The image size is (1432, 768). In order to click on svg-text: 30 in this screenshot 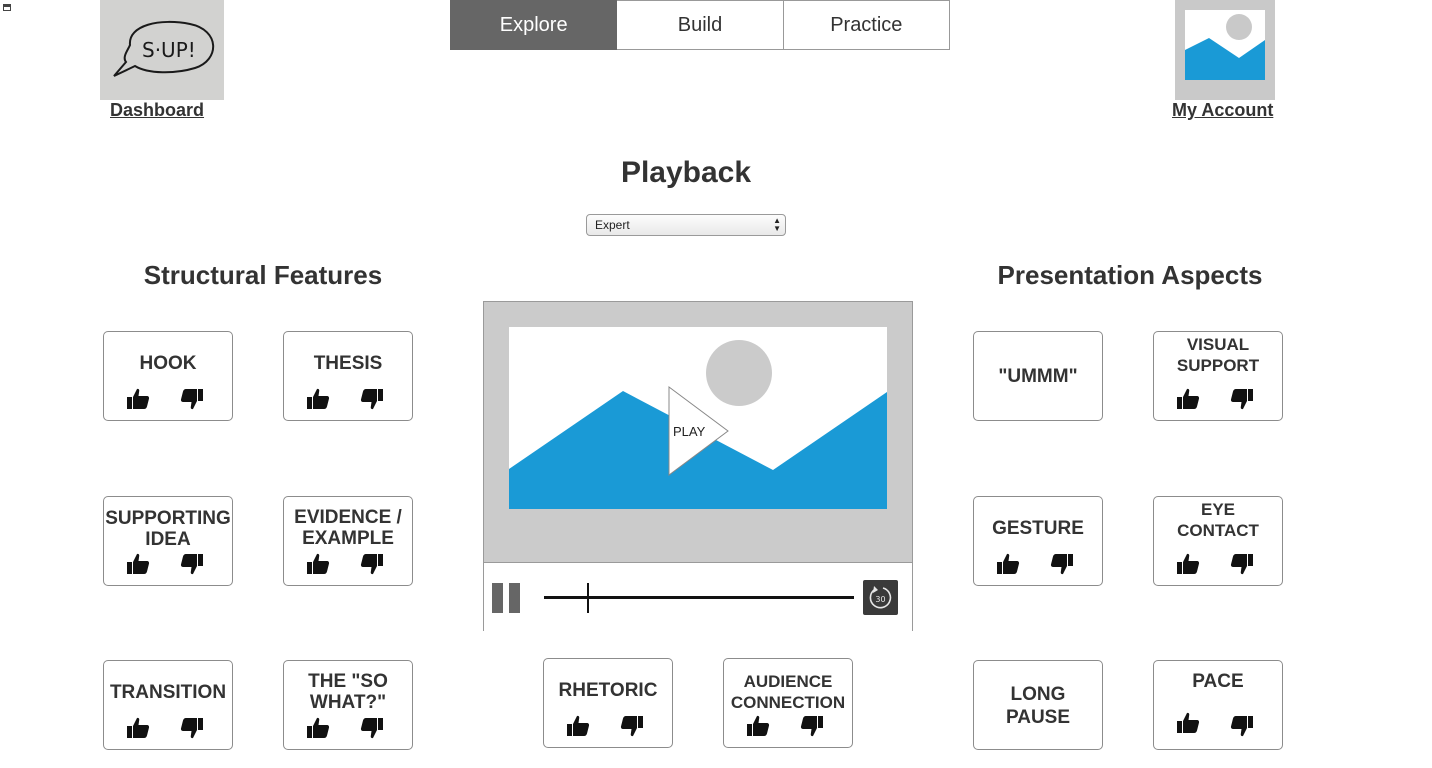, I will do `click(880, 599)`.